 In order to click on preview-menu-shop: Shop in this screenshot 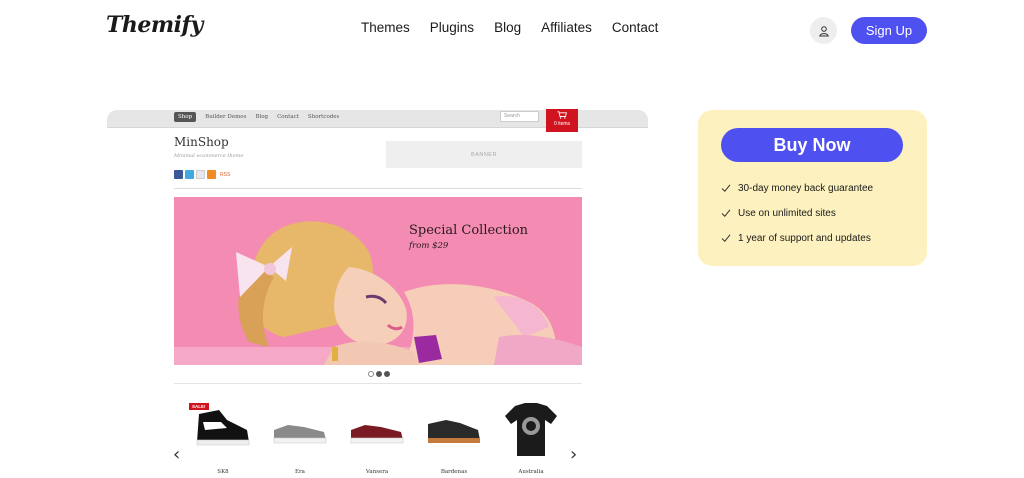, I will do `click(185, 117)`.